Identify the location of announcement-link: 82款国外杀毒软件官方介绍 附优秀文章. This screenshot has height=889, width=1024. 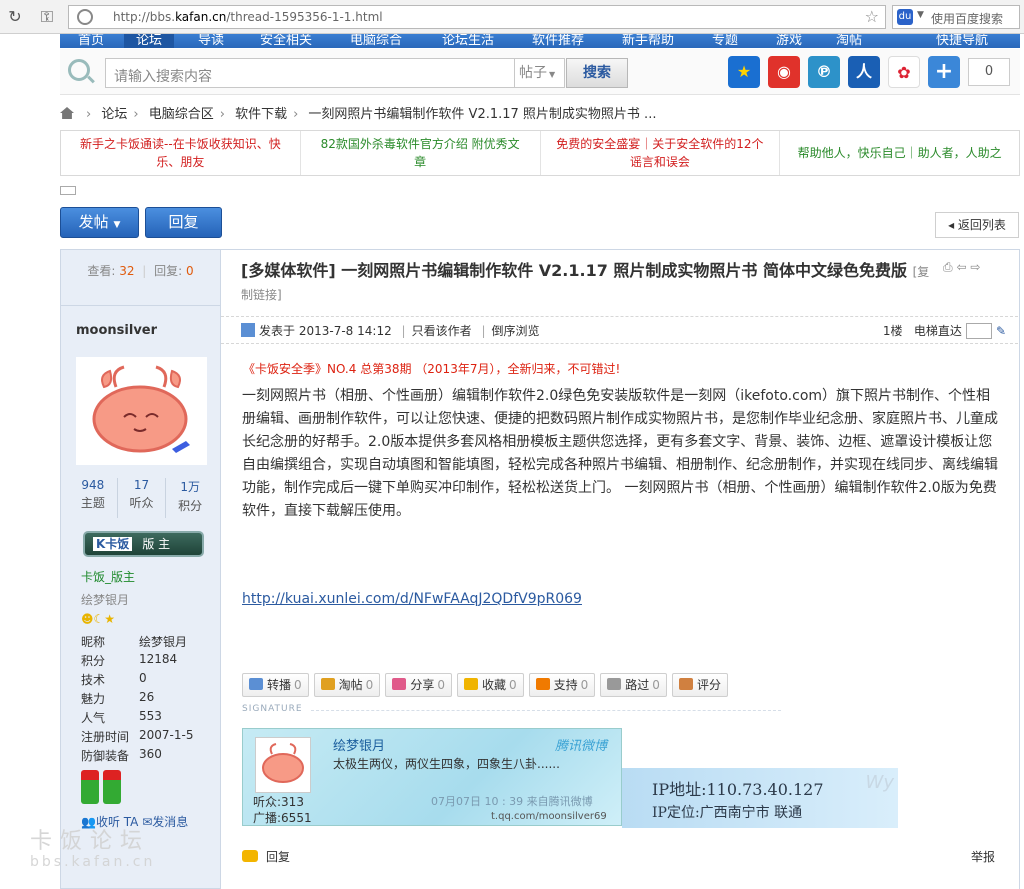
(421, 153).